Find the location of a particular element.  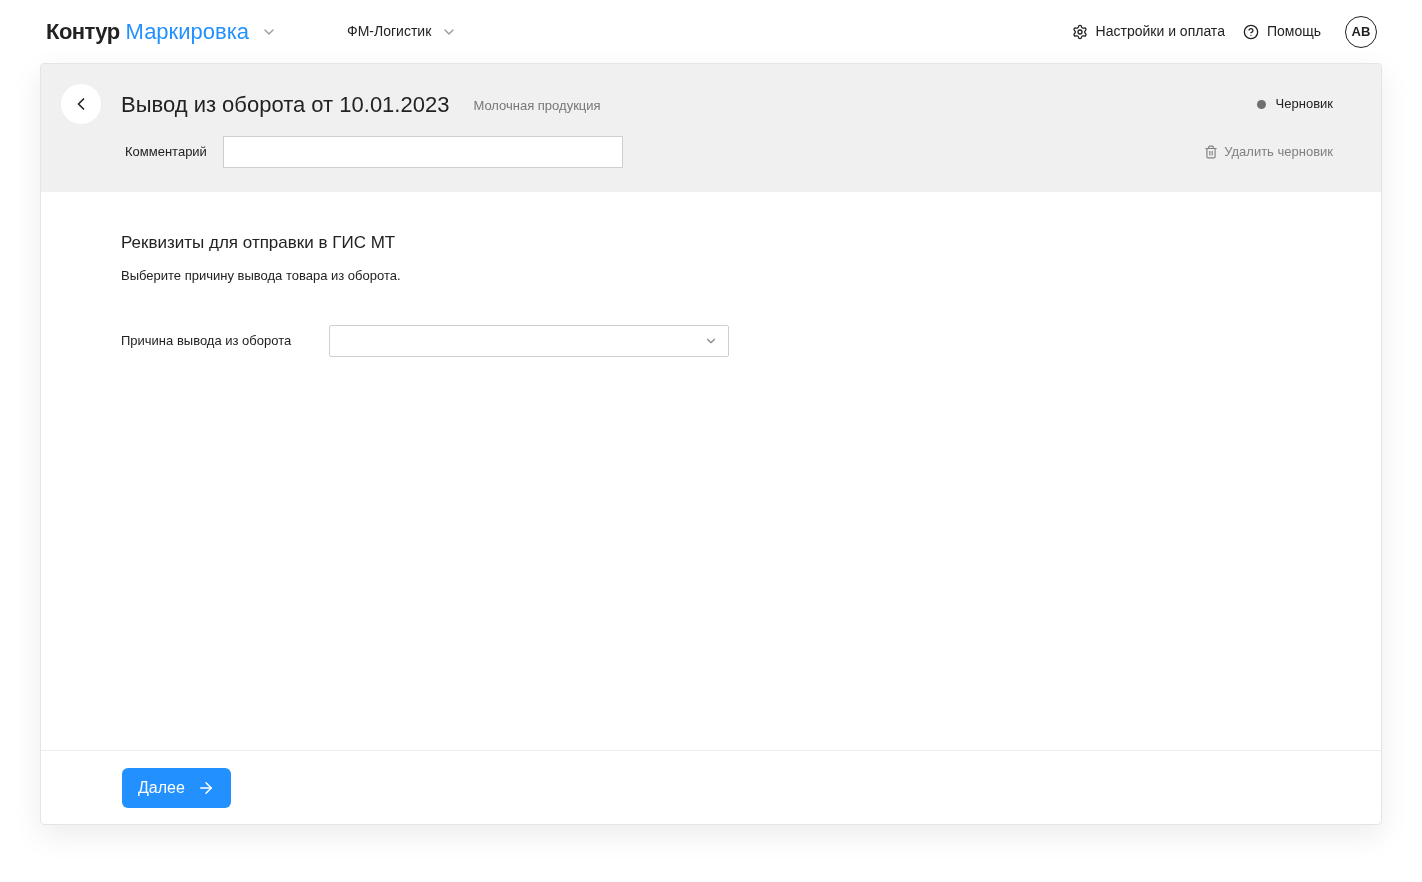

trash-icon is located at coordinates (1211, 152).